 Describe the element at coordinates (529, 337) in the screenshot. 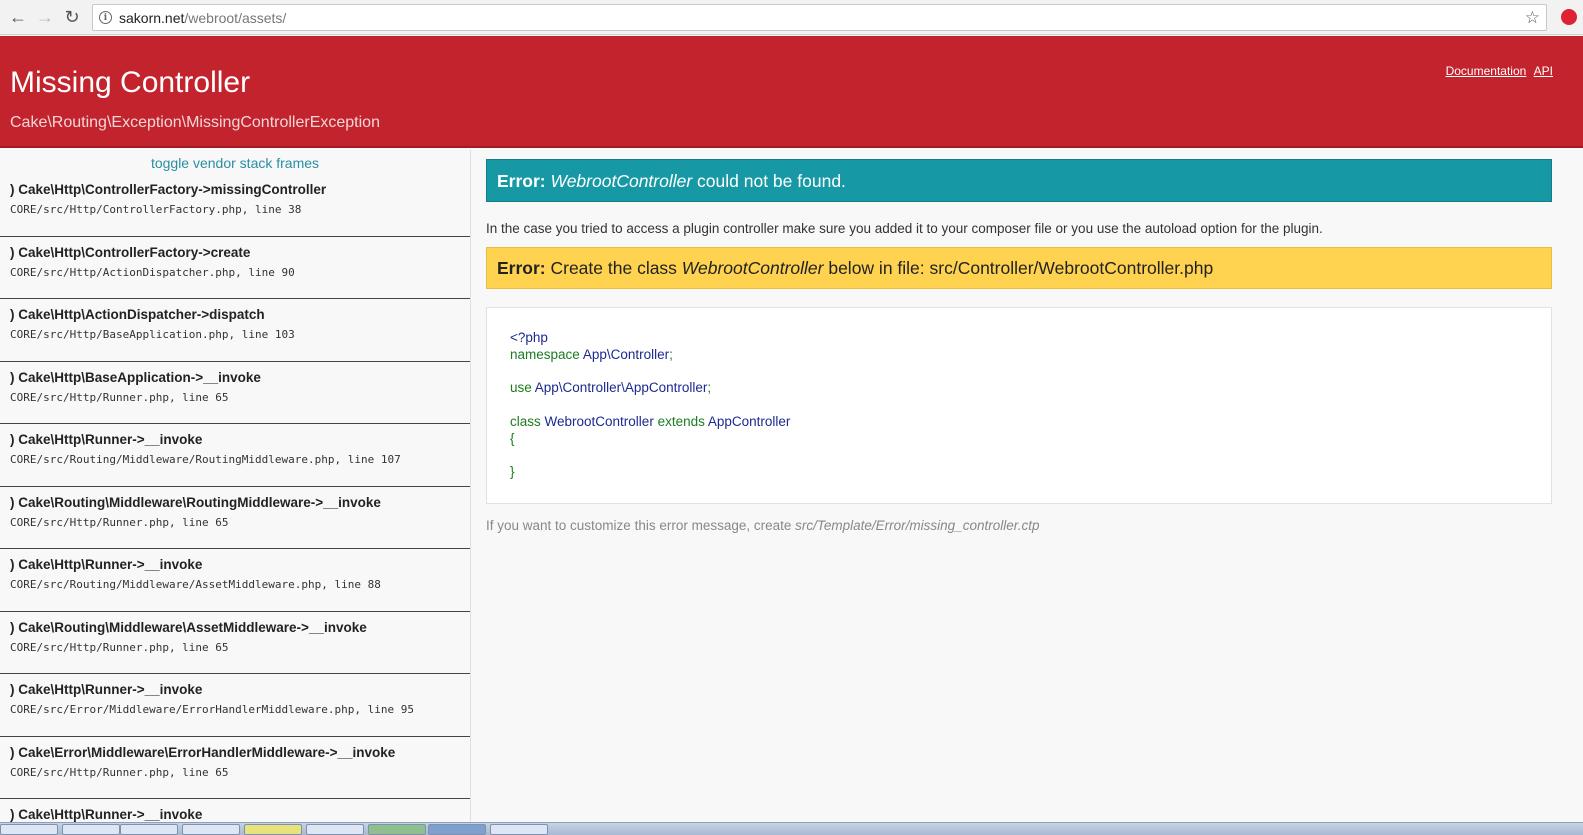

I see `code-php-open: <?php` at that location.